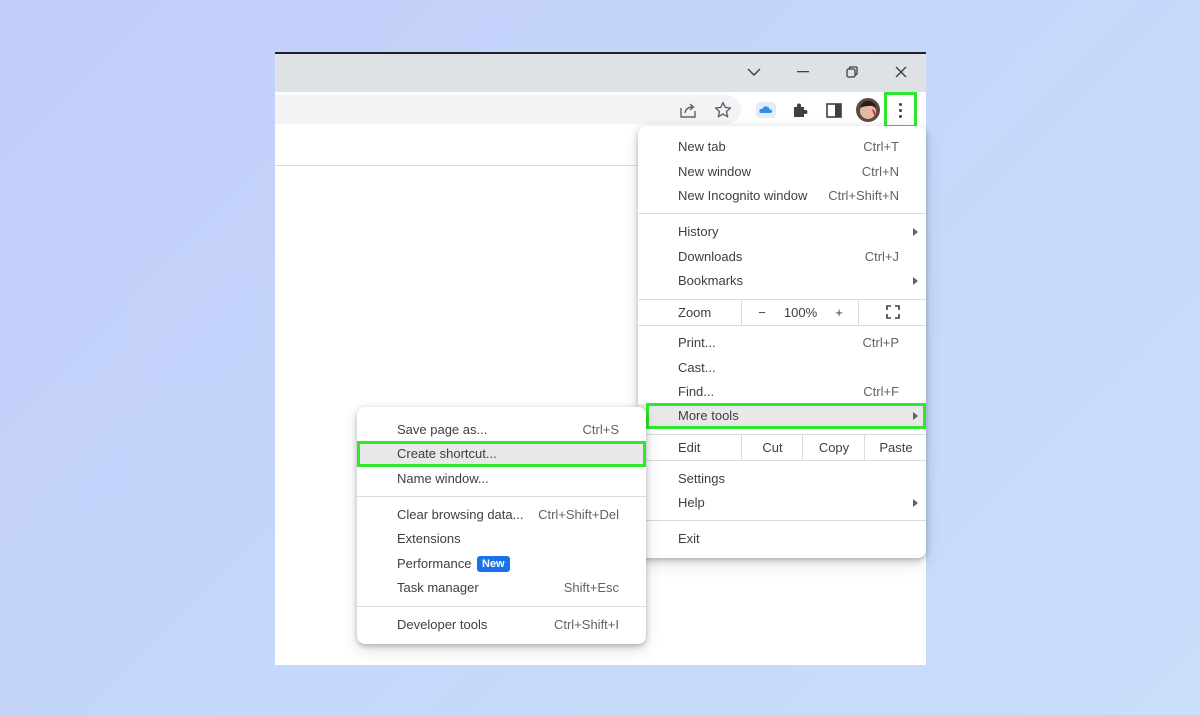 This screenshot has height=715, width=1200. Describe the element at coordinates (501, 625) in the screenshot. I see `menu-item-developer-tools: Developer tools Ctrl+Shift+I` at that location.